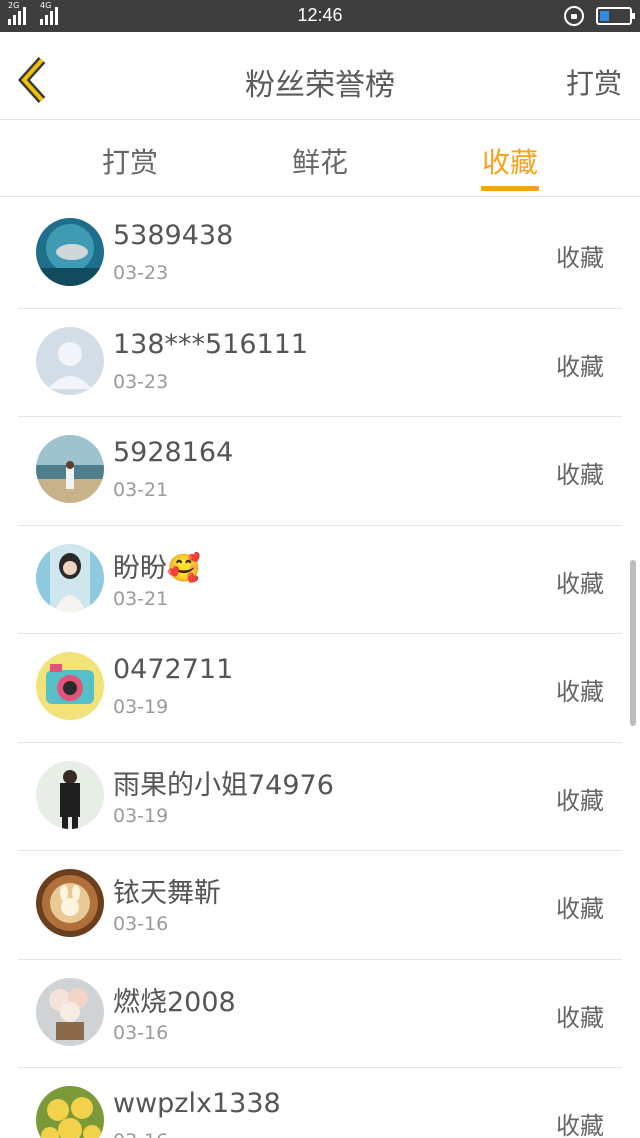  What do you see at coordinates (174, 1002) in the screenshot?
I see `user-name: 燃烧2008` at bounding box center [174, 1002].